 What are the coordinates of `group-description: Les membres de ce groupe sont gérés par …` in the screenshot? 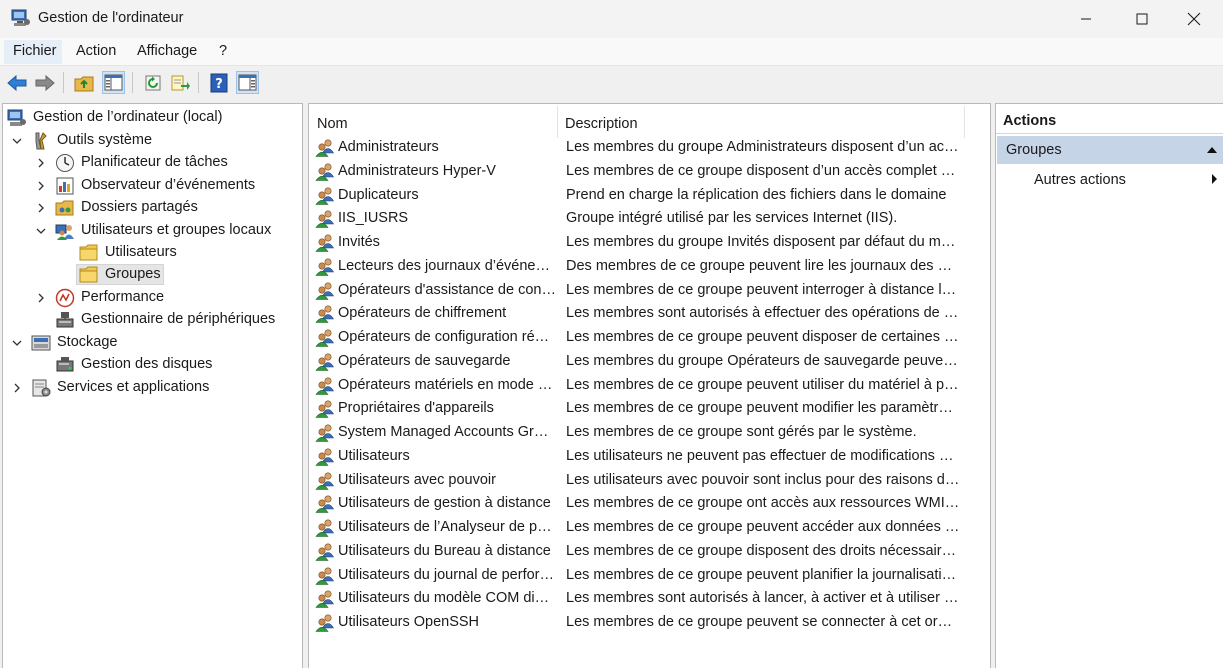 It's located at (741, 432).